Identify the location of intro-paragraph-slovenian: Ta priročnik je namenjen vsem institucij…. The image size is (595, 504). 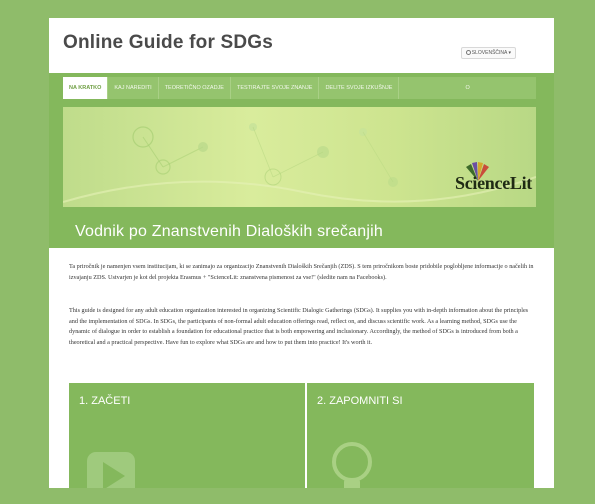
(301, 272).